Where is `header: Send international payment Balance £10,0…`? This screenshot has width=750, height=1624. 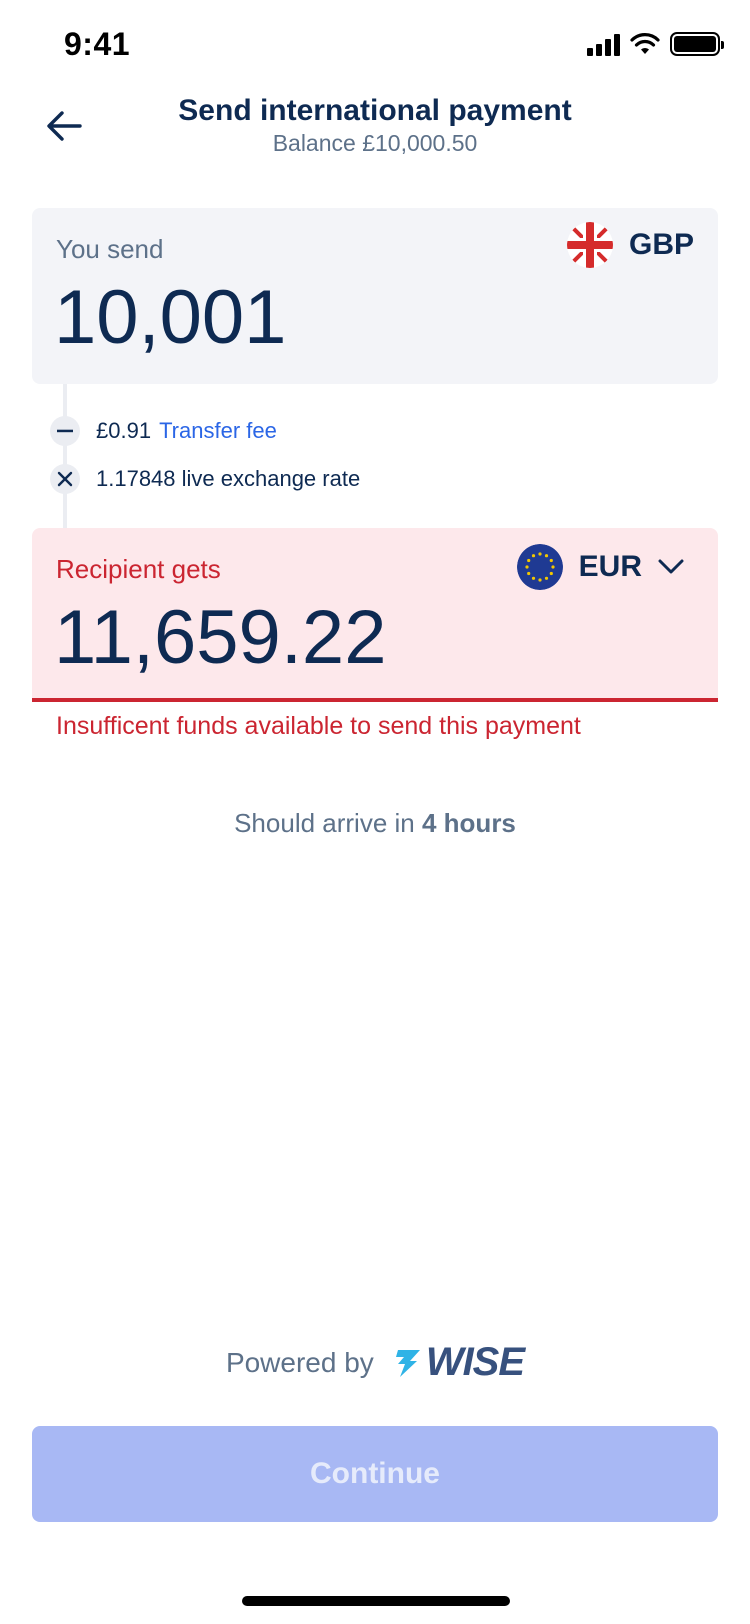
header: Send international payment Balance £10,0… is located at coordinates (375, 130).